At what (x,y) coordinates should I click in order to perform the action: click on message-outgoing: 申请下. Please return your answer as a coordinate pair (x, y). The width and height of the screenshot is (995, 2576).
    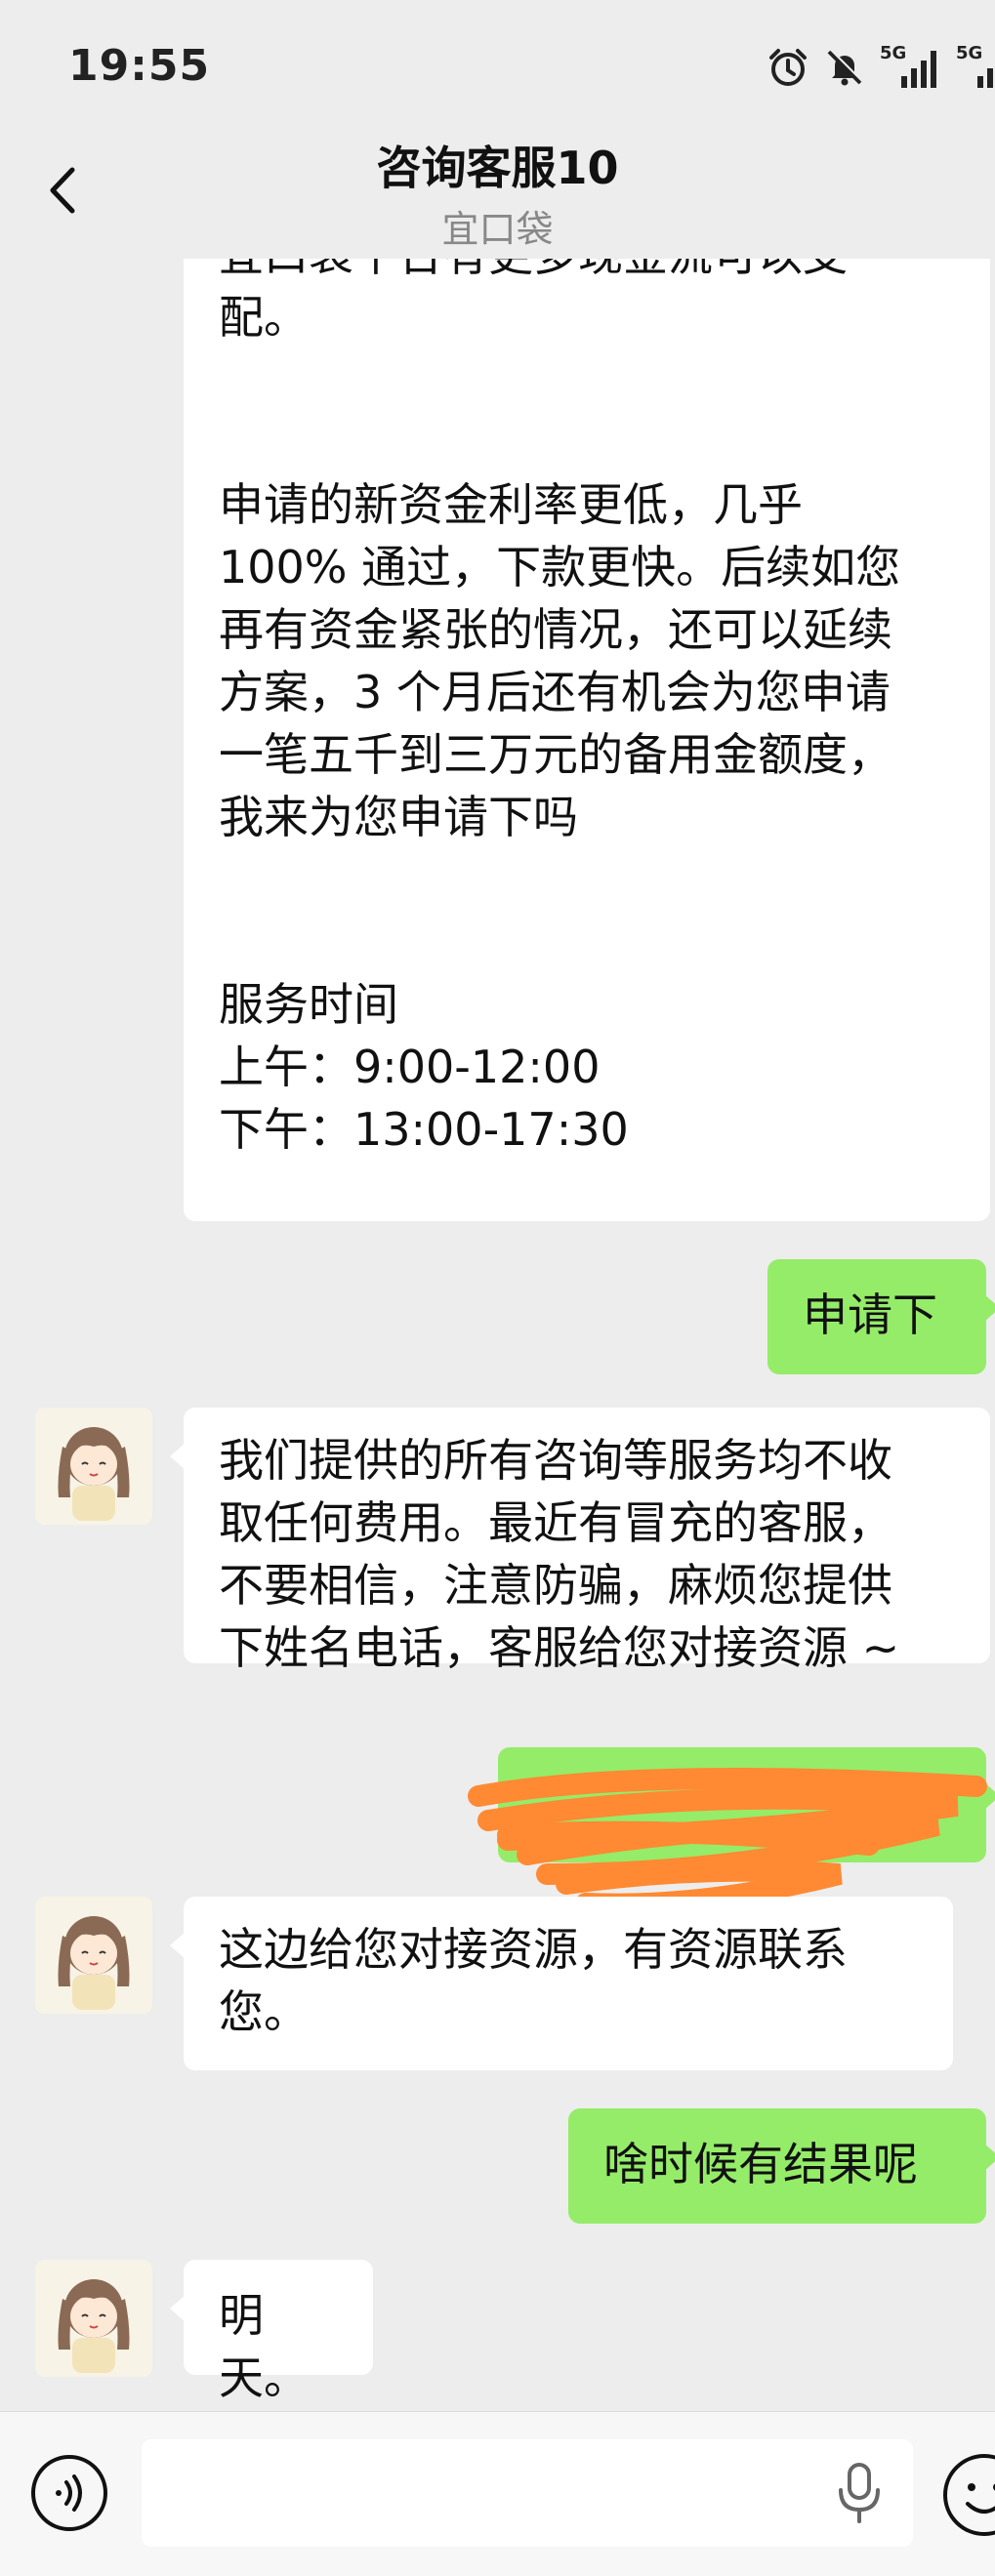
    Looking at the image, I should click on (881, 1316).